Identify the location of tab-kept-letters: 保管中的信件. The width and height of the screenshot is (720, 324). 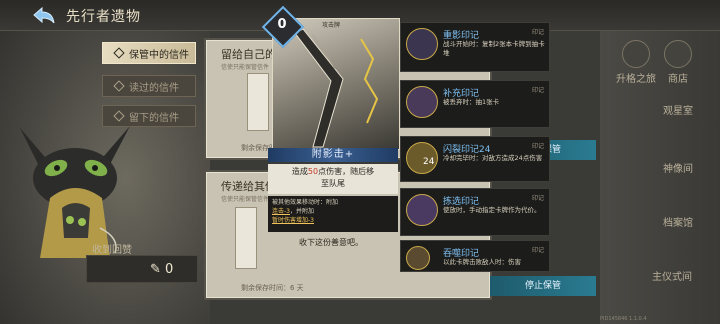
(149, 53).